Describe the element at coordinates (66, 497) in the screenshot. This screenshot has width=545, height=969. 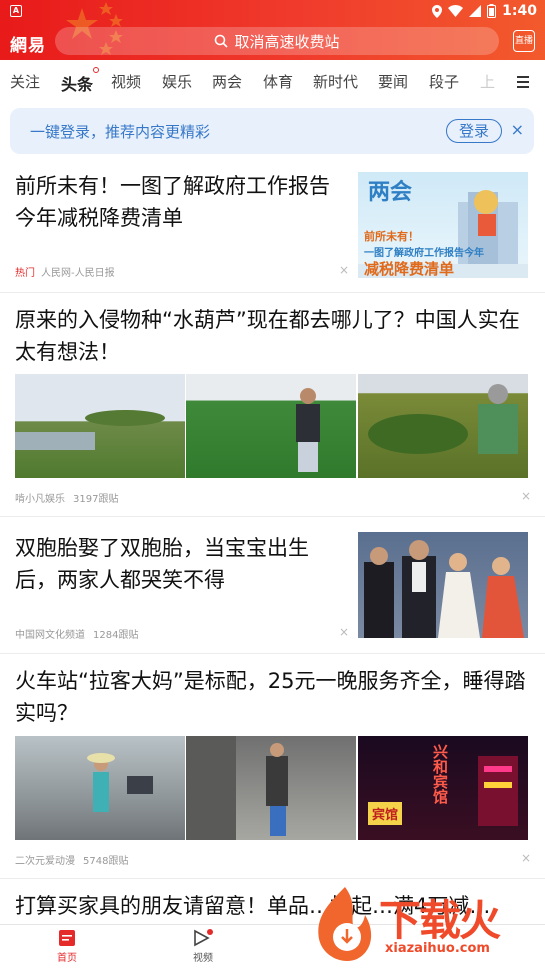
I see `article-meta: 啃小凡娱乐 3197跟贴` at that location.